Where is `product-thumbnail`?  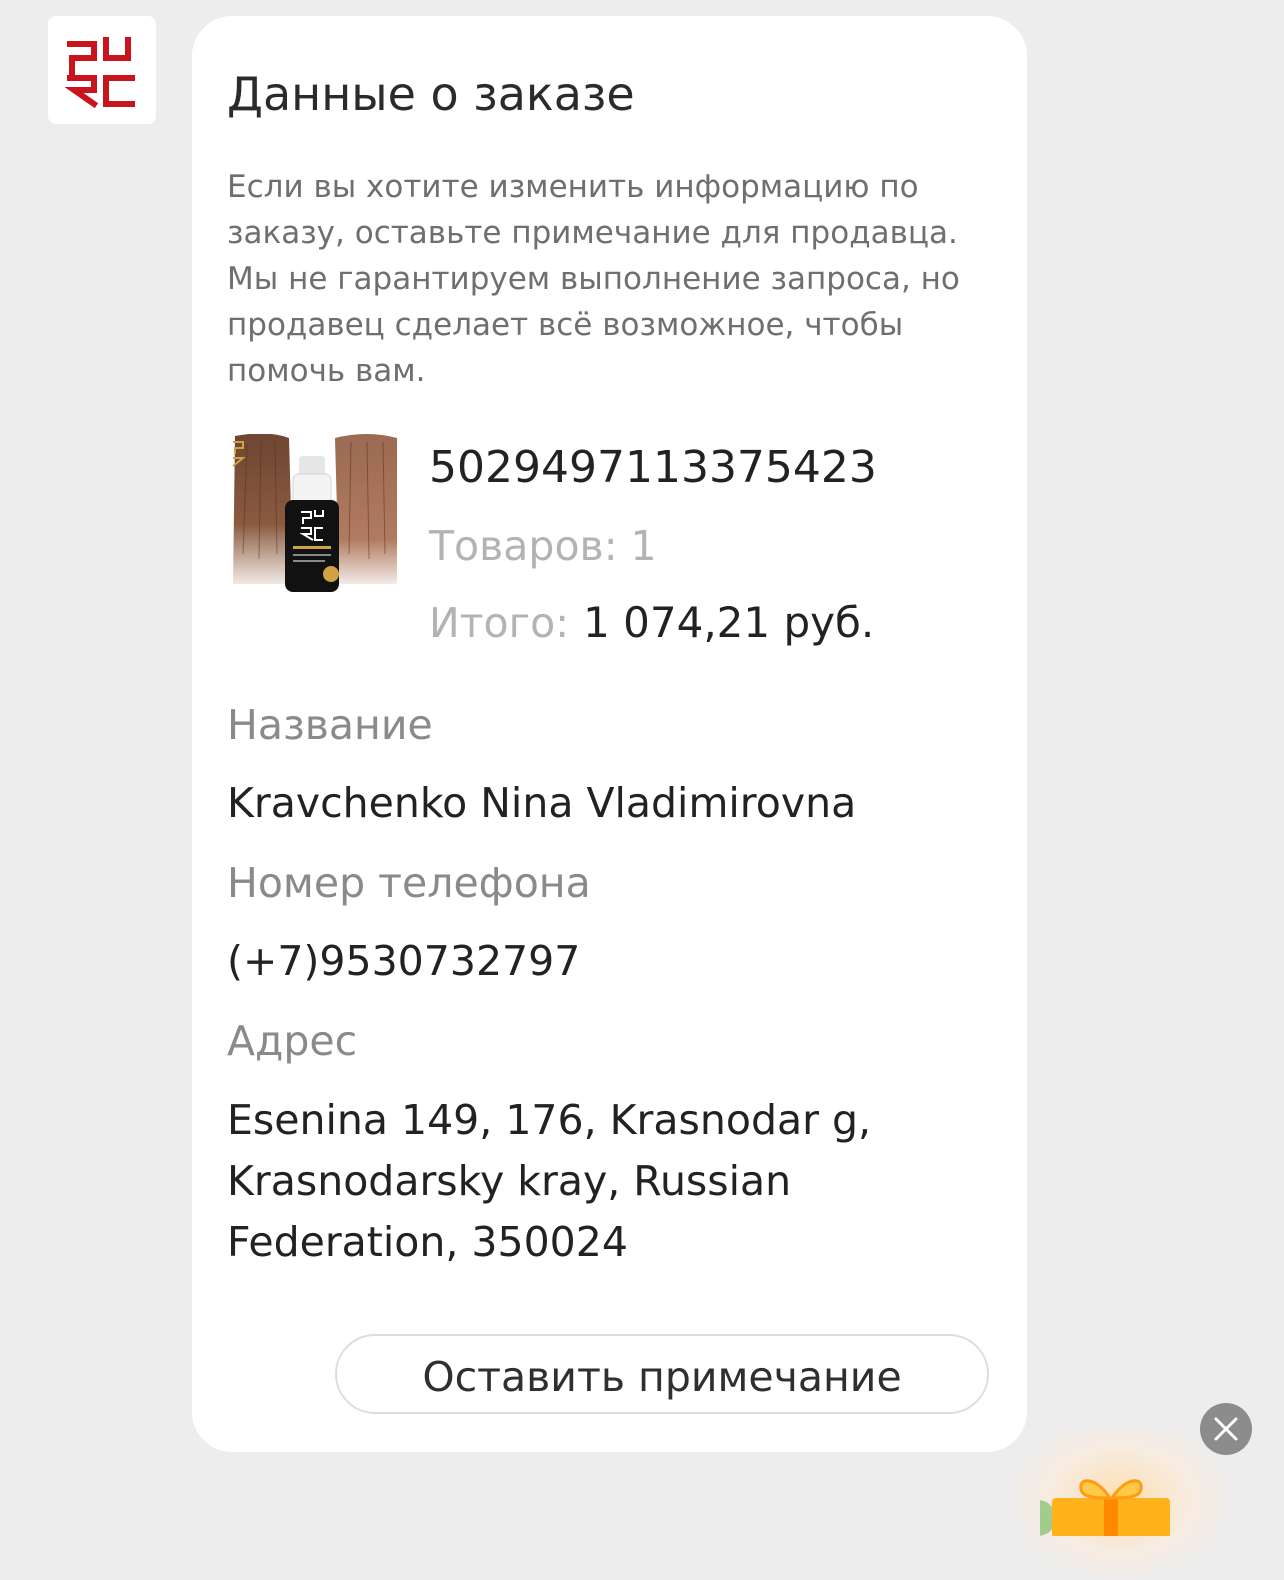 product-thumbnail is located at coordinates (312, 515).